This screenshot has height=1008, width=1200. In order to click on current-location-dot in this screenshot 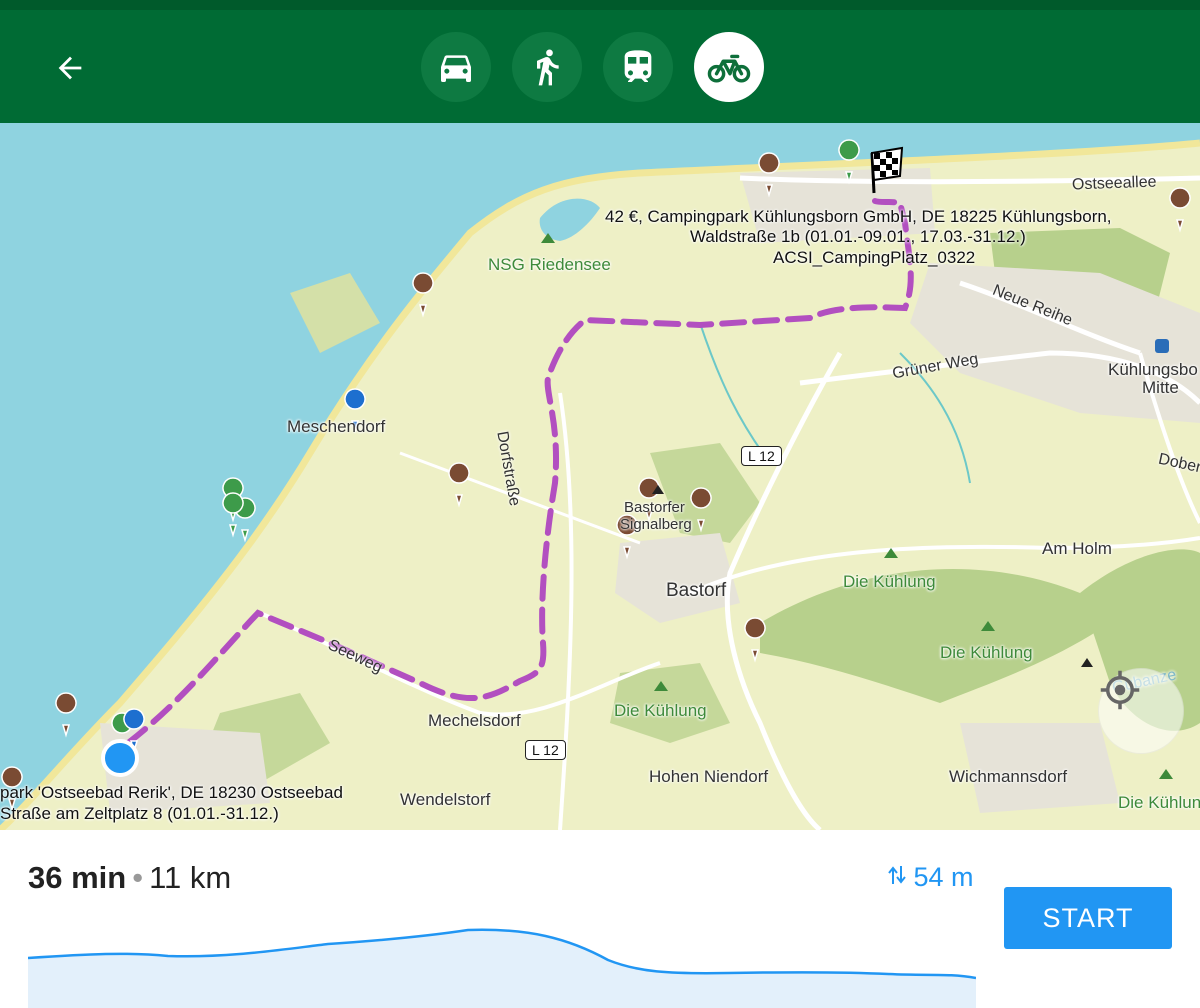, I will do `click(120, 758)`.